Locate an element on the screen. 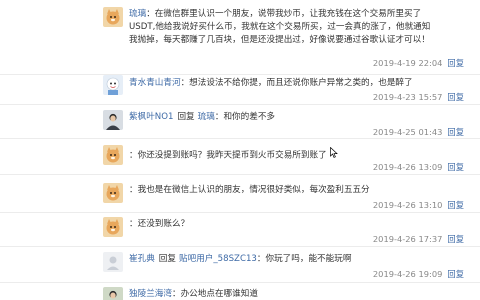 The width and height of the screenshot is (480, 300). comment-timestamp: 2019-4-26 17:37 is located at coordinates (407, 239).